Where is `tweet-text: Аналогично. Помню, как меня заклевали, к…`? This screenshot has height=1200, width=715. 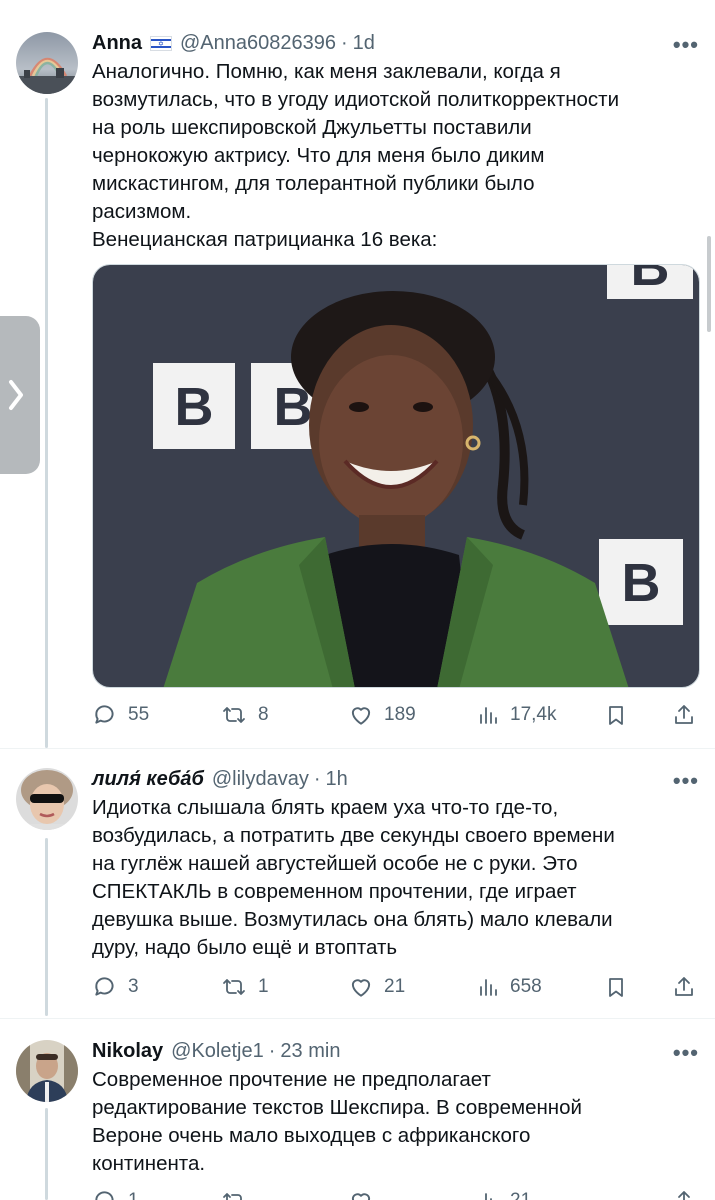
tweet-text: Аналогично. Помню, как меня заклевали, к… is located at coordinates (395, 156).